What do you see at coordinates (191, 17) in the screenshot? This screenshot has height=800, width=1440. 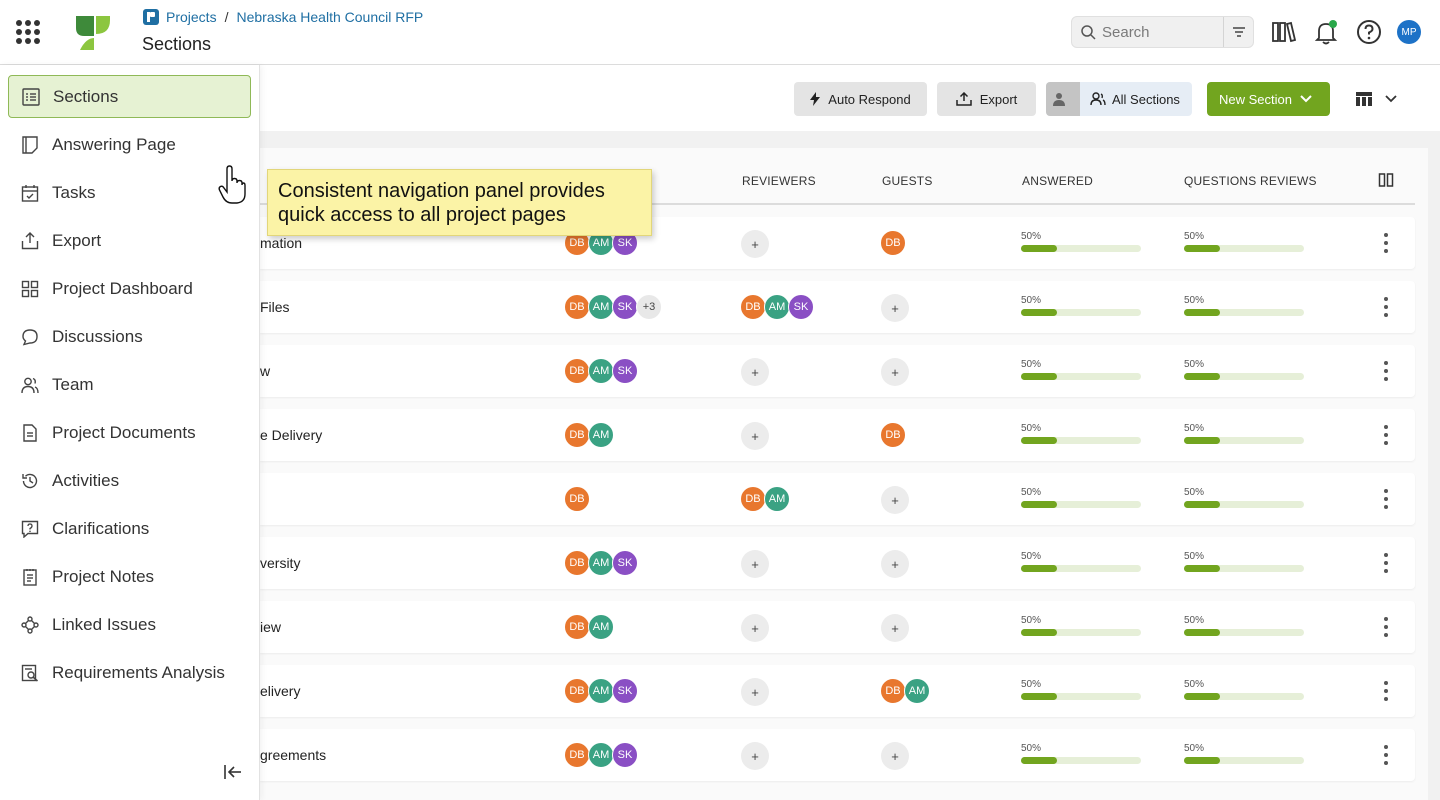 I see `breadcrumb-projects-link: Projects` at bounding box center [191, 17].